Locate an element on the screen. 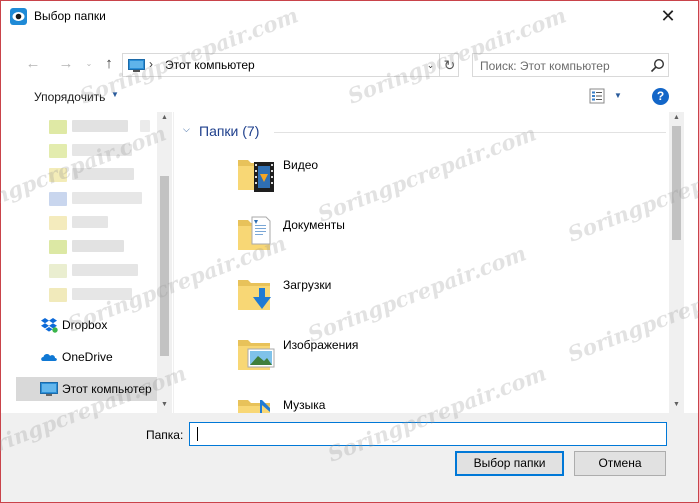 This screenshot has width=699, height=503. documents-folder-icon is located at coordinates (254, 233).